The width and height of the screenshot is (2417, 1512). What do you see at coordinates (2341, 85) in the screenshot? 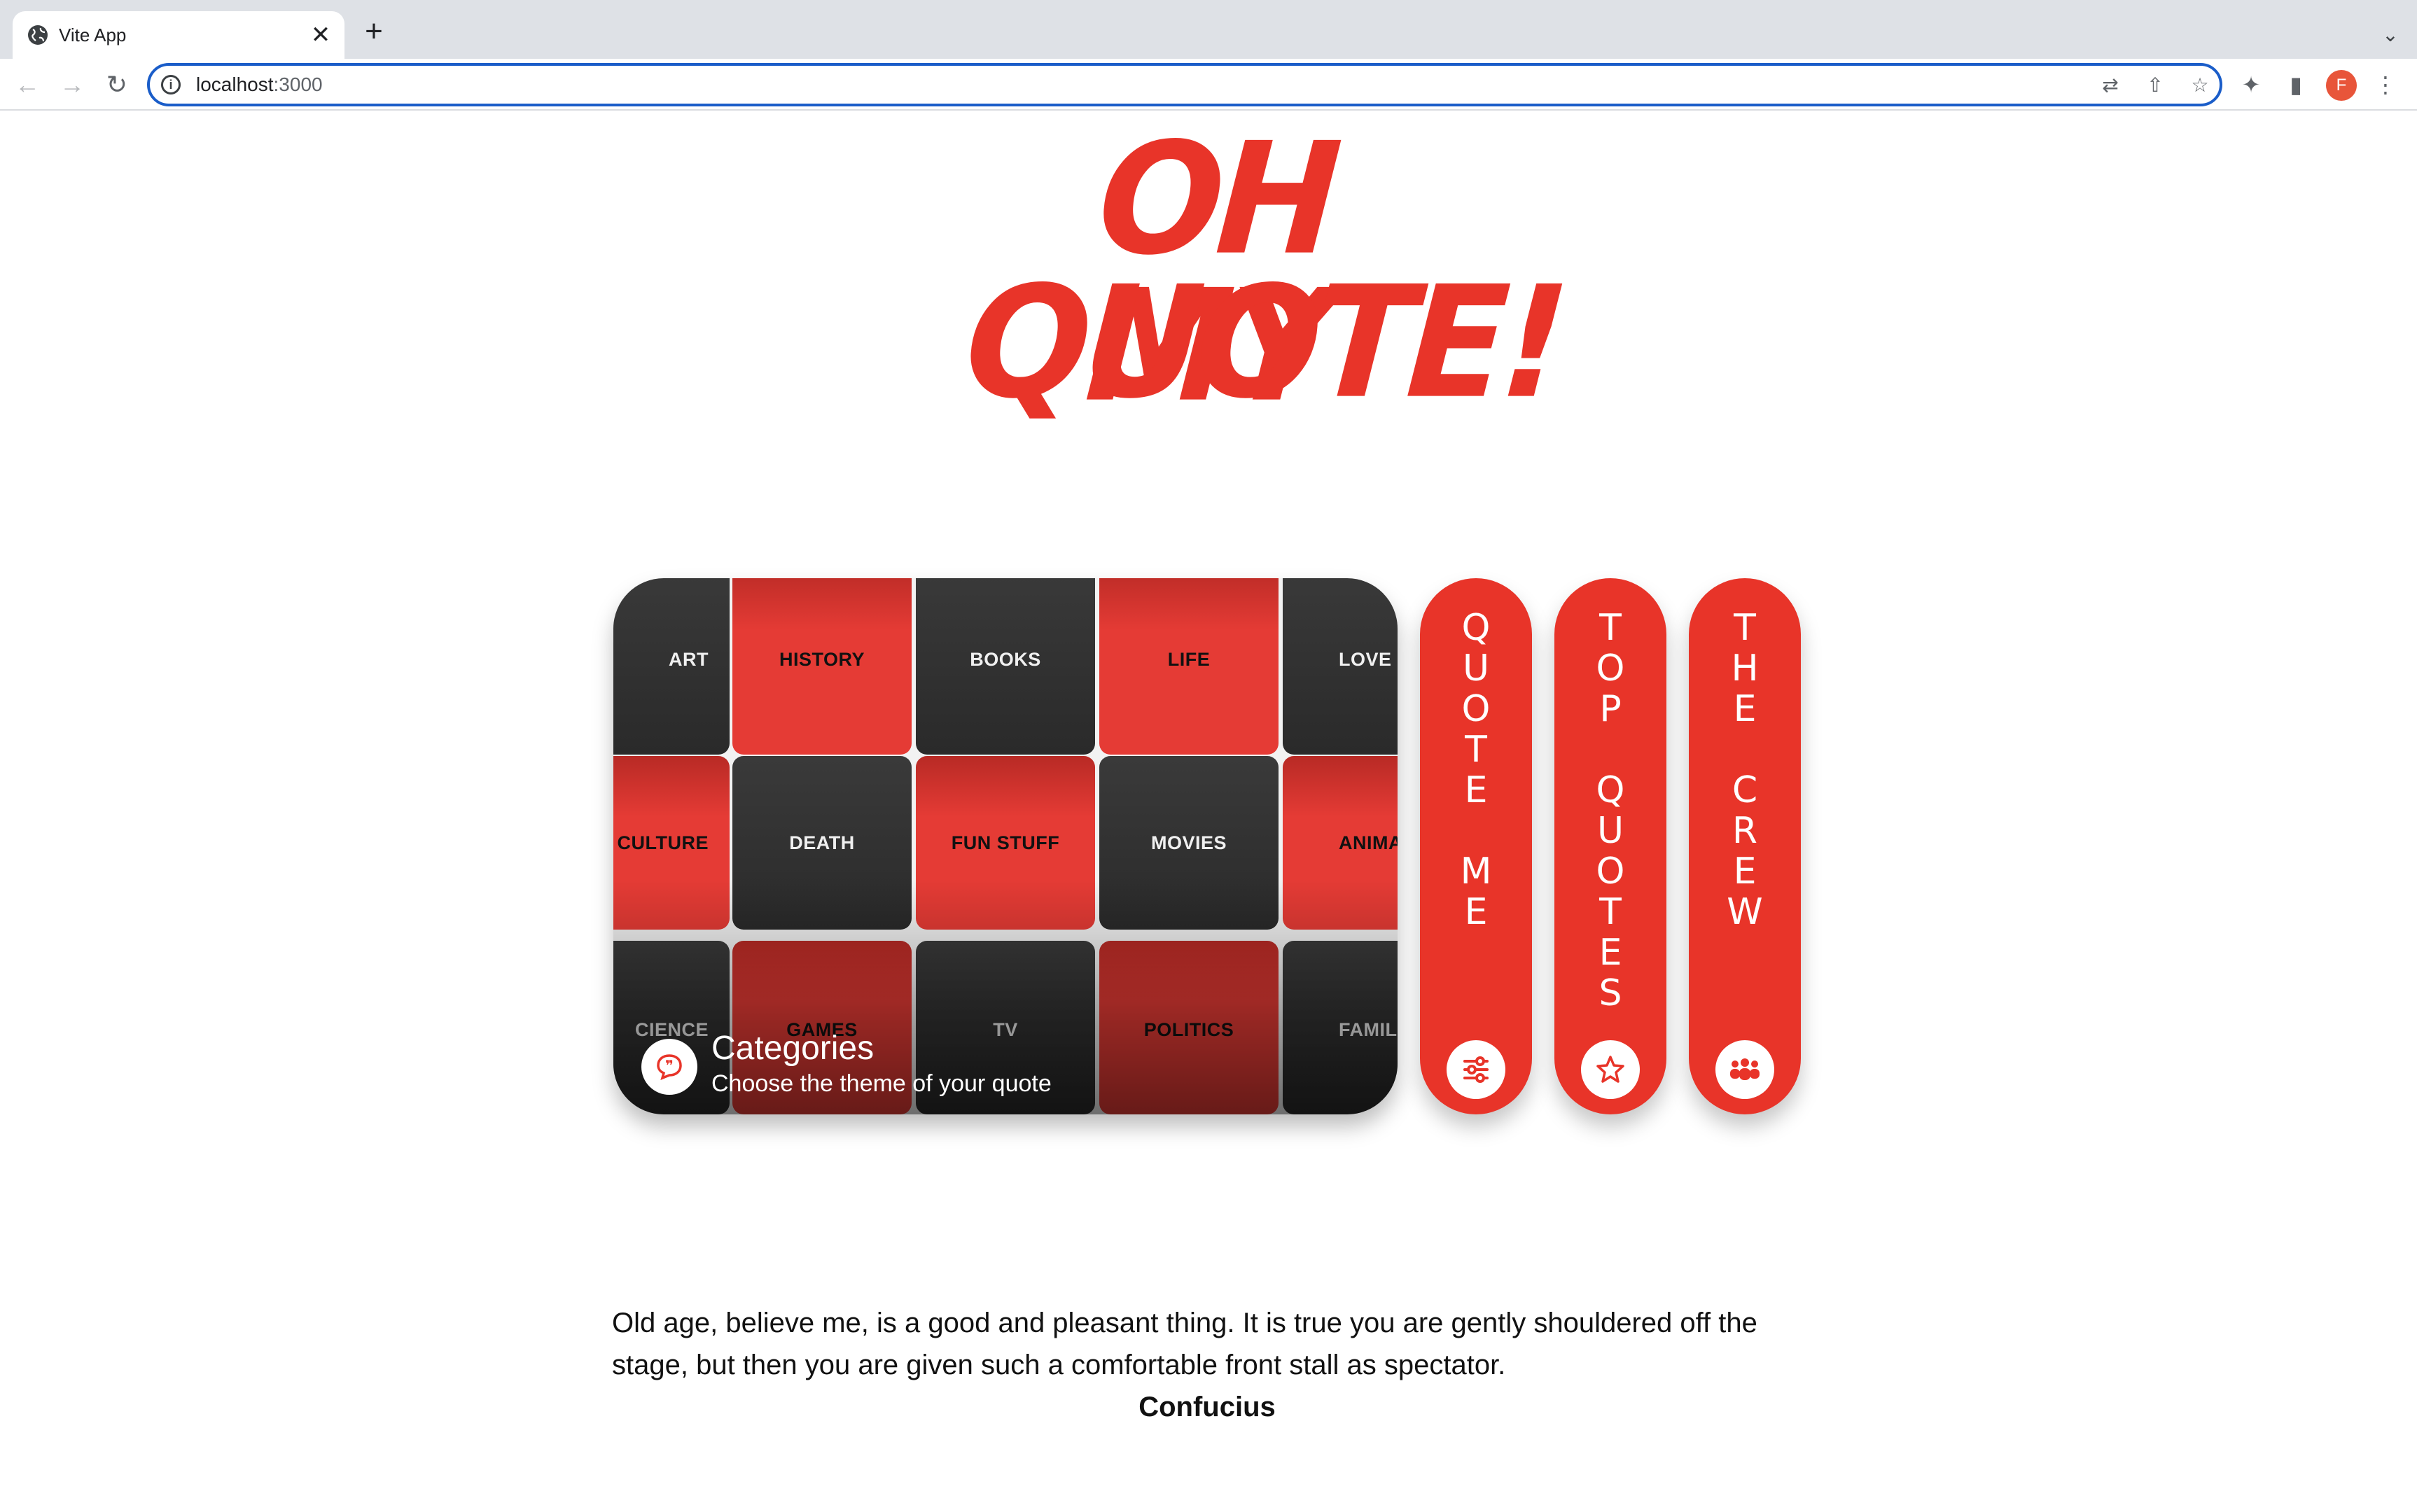
I see `profile-avatar: F` at bounding box center [2341, 85].